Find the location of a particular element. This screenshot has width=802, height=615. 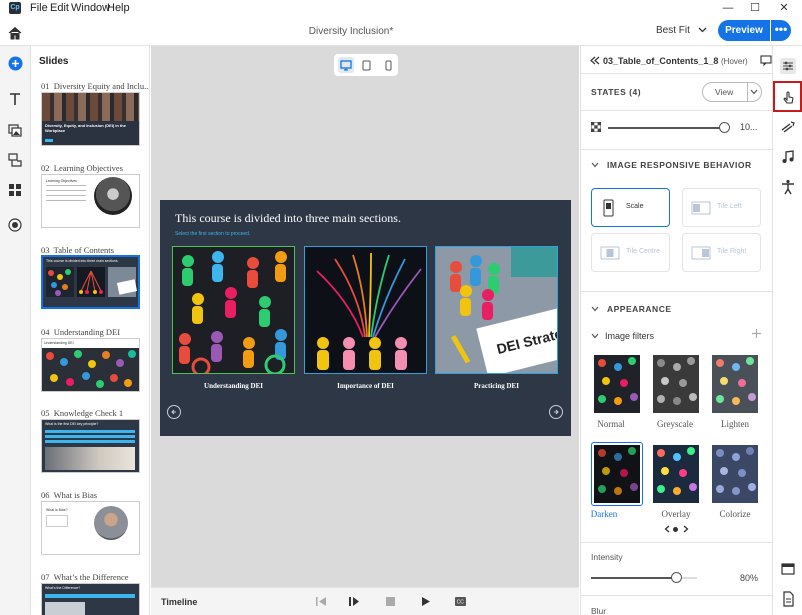

step-icon is located at coordinates (354, 601).